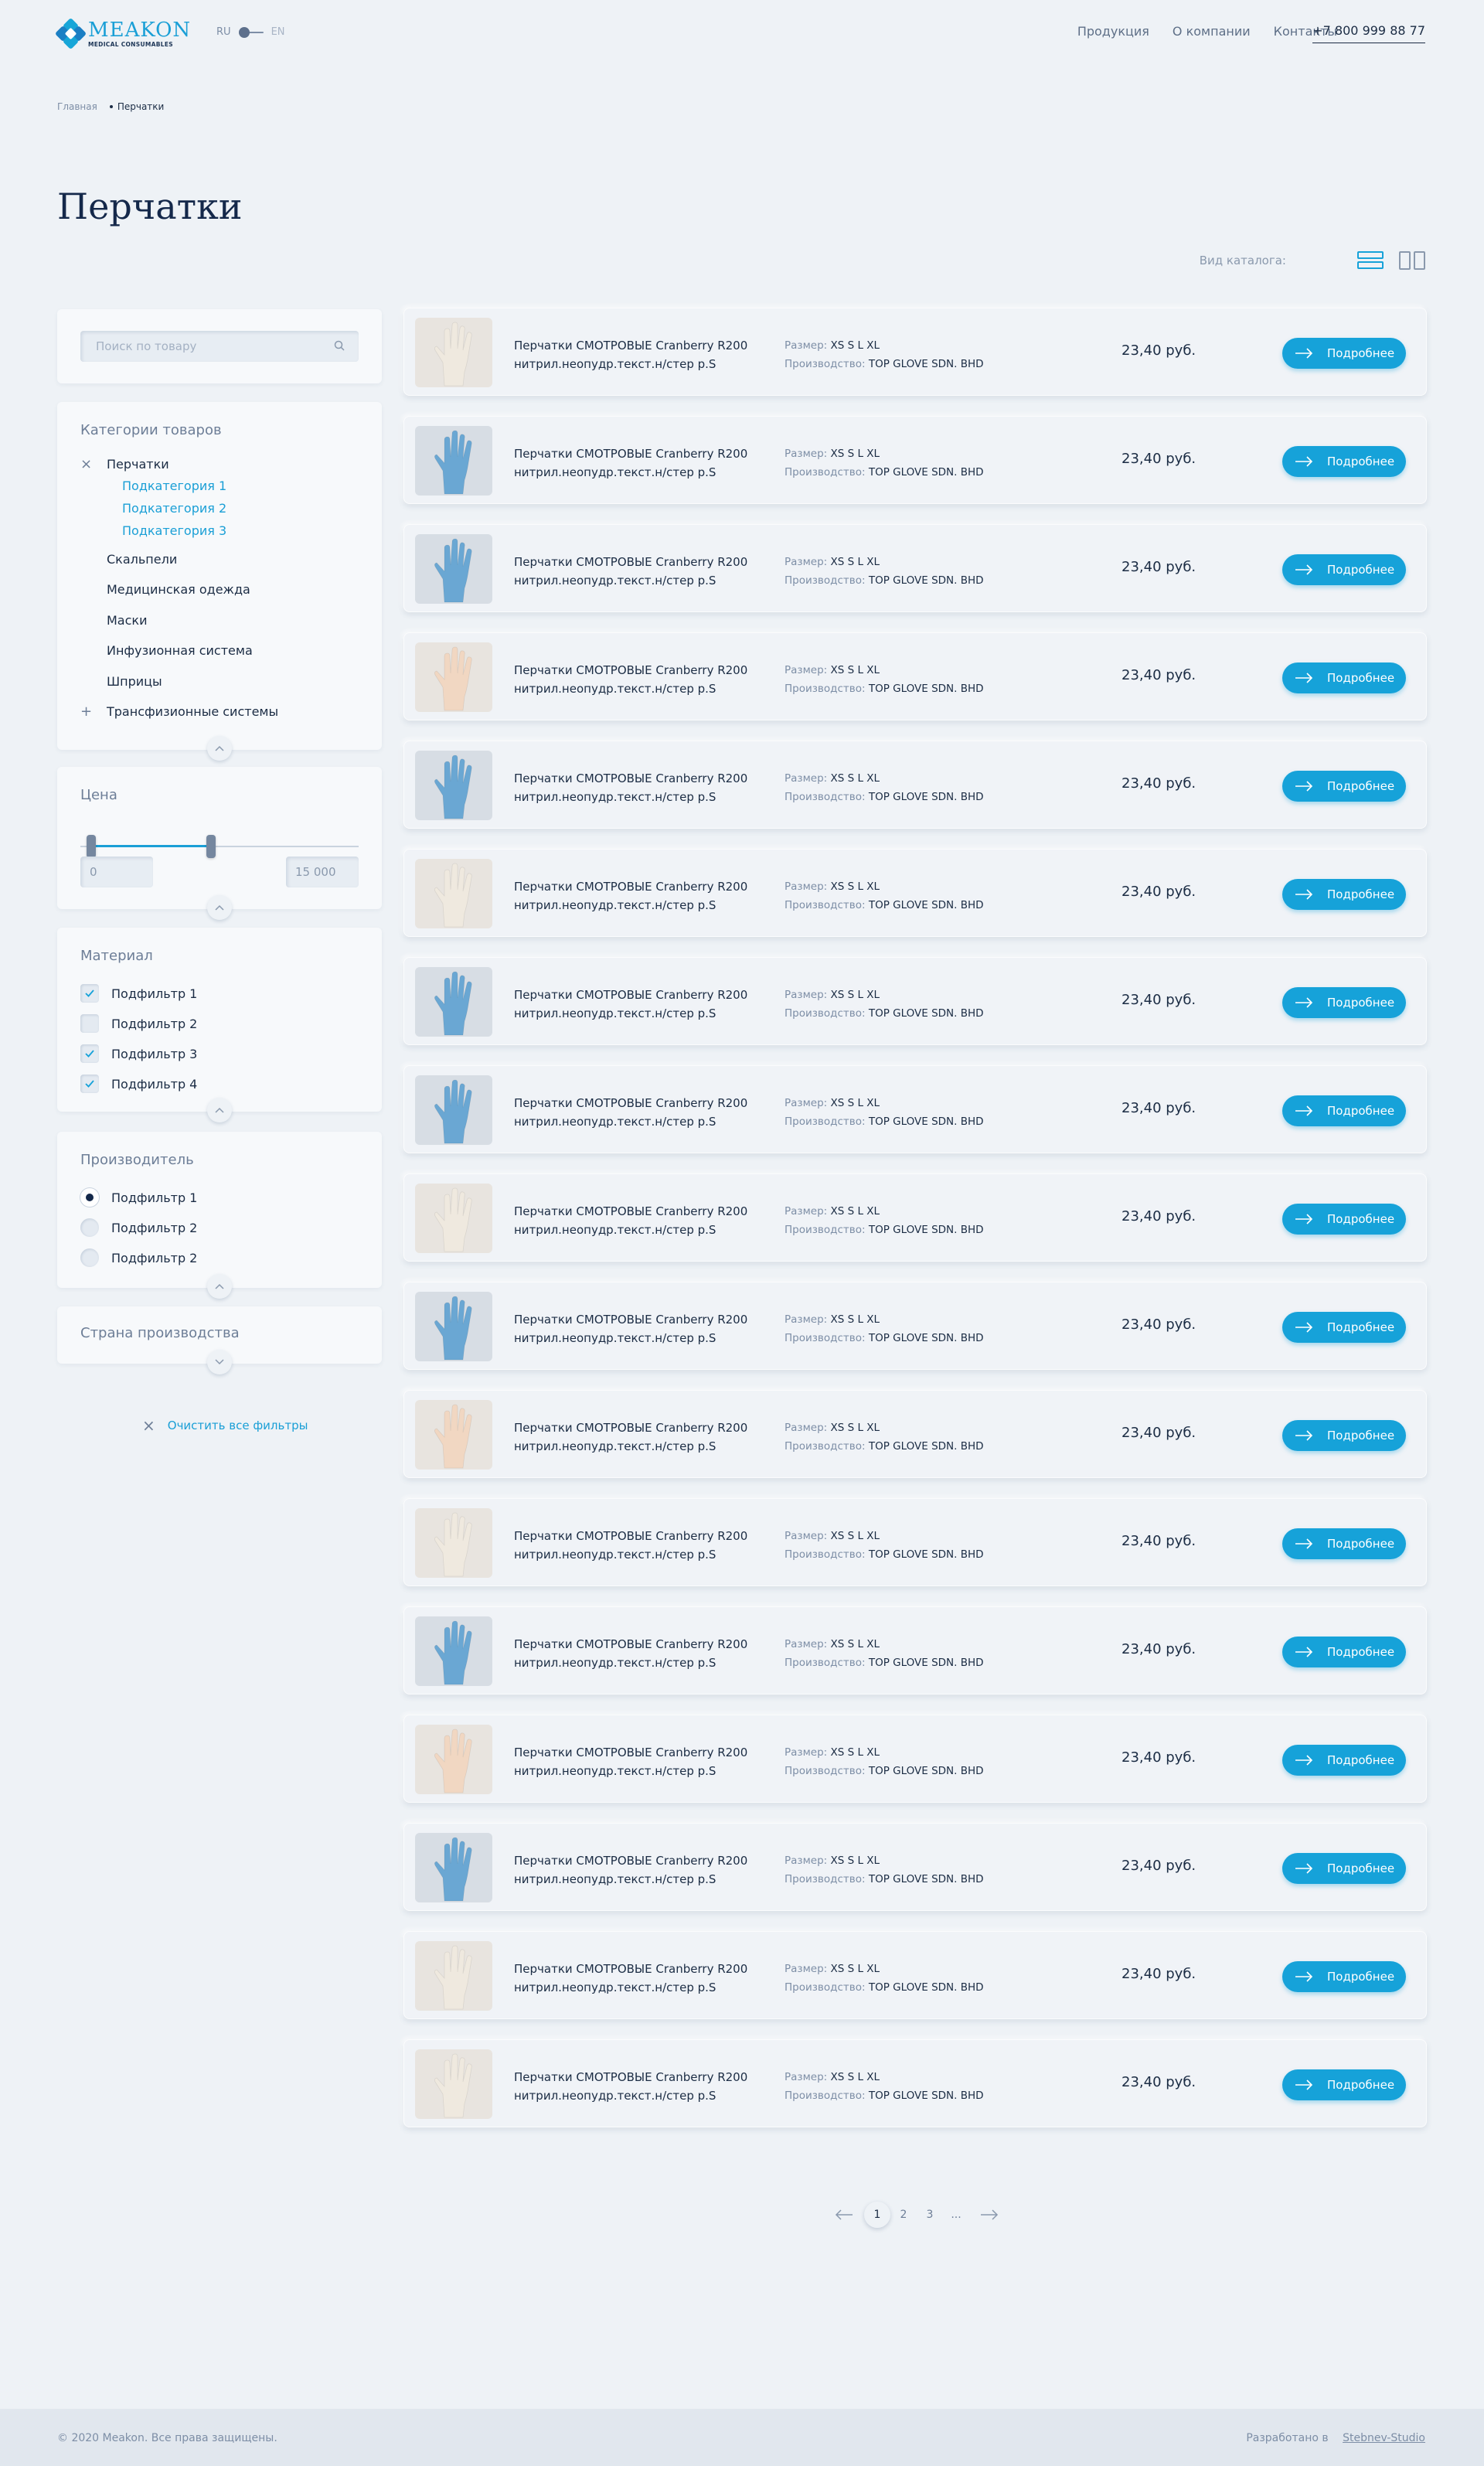 This screenshot has width=1484, height=2466. Describe the element at coordinates (219, 1110) in the screenshot. I see `collapse-material-button` at that location.